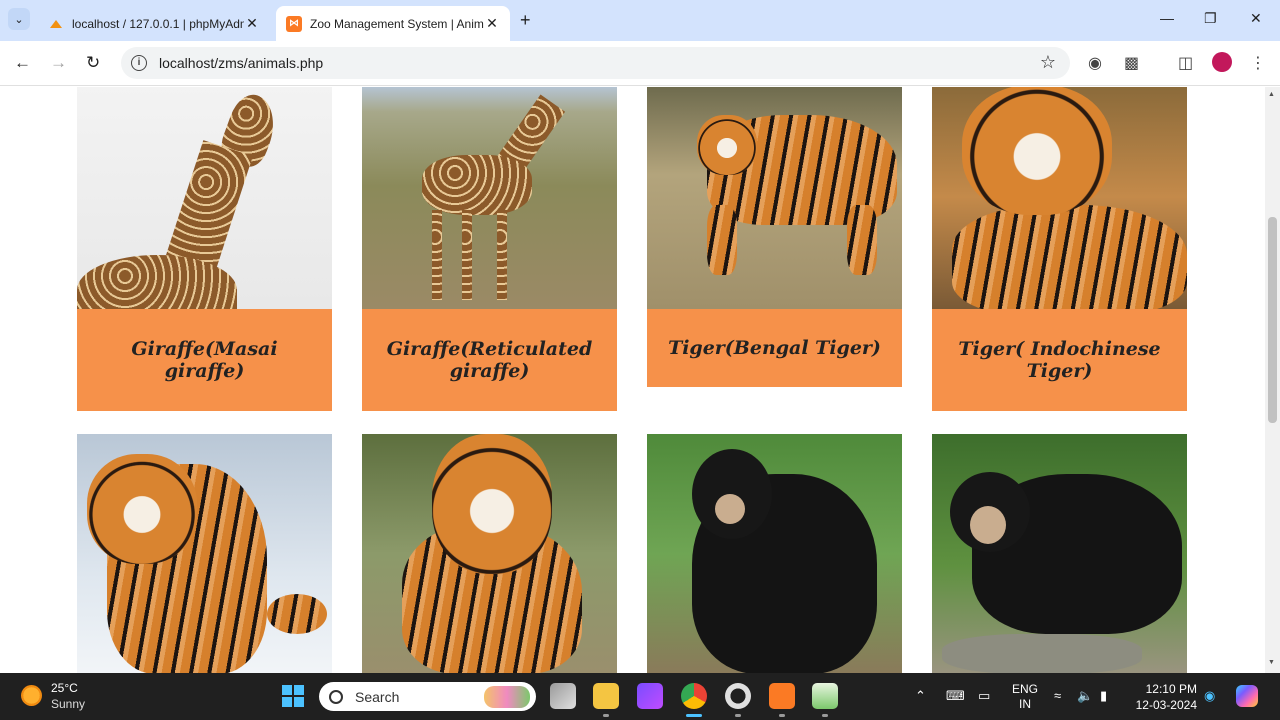 The height and width of the screenshot is (720, 1280). Describe the element at coordinates (64, 688) in the screenshot. I see `weather-temperature: 25°C` at that location.